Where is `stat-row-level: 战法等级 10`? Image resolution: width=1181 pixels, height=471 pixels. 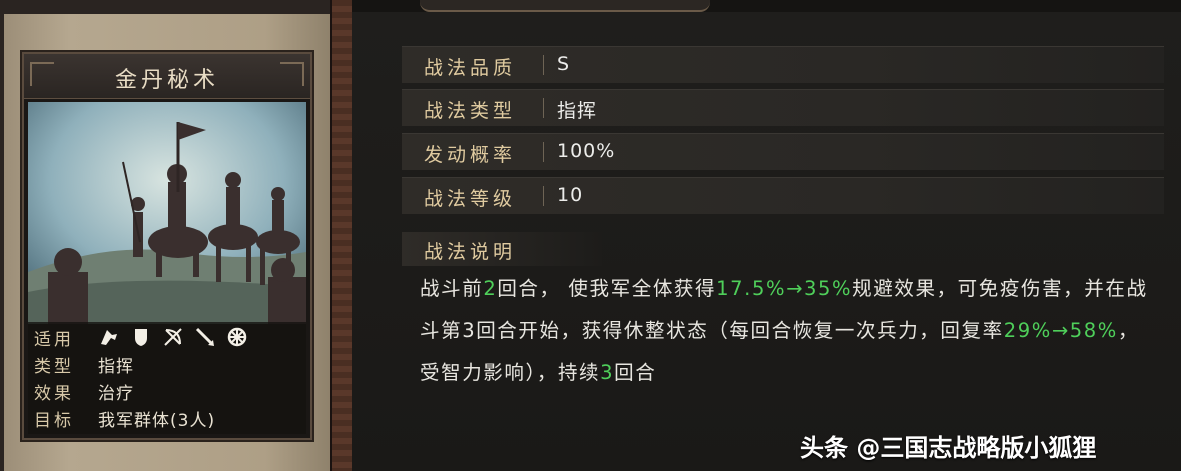 stat-row-level: 战法等级 10 is located at coordinates (783, 195).